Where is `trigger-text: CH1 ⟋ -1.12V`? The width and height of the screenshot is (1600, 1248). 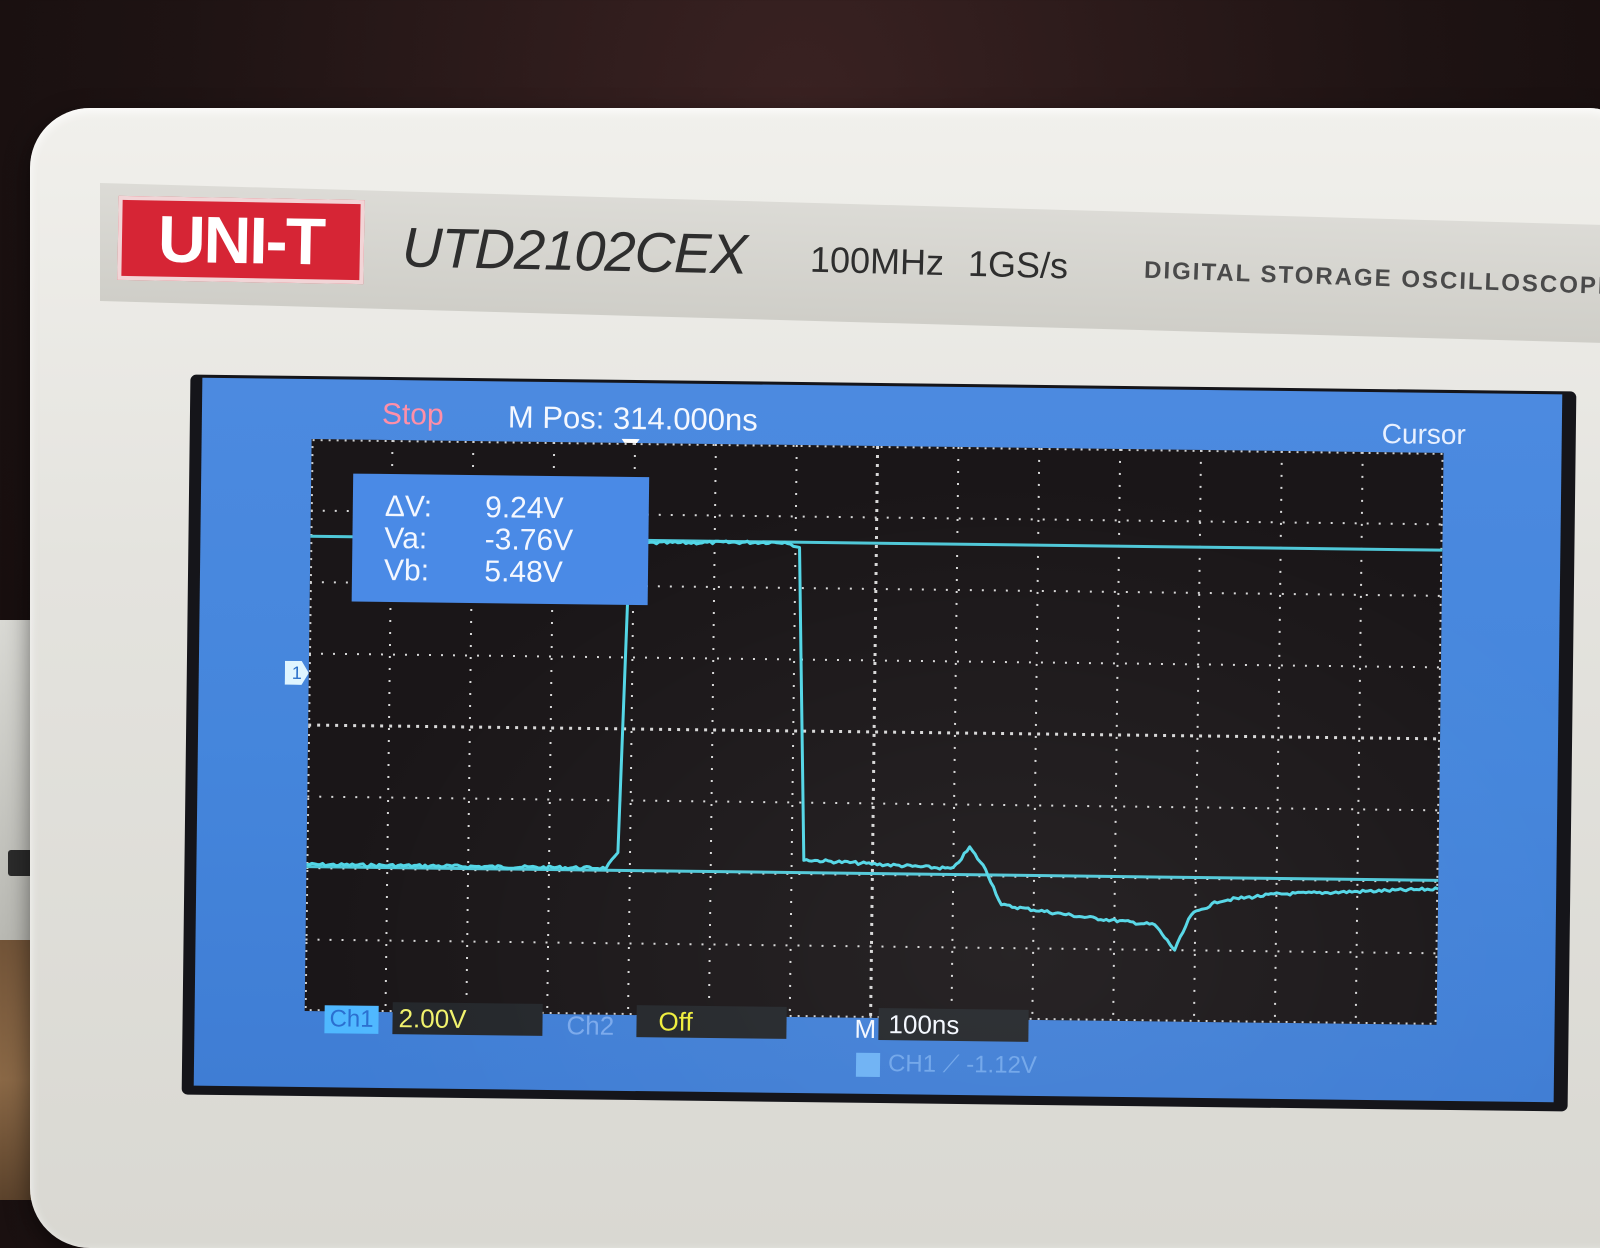
trigger-text: CH1 ⟋ -1.12V is located at coordinates (962, 1064).